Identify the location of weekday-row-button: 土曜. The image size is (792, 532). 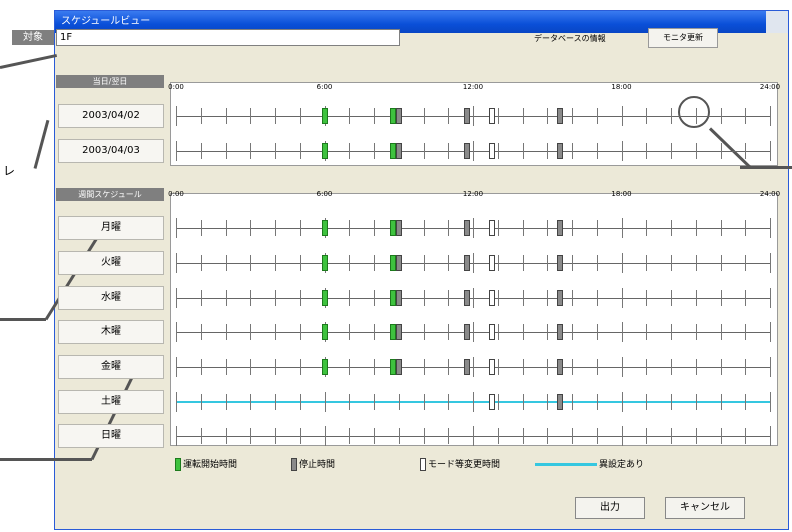
(111, 402).